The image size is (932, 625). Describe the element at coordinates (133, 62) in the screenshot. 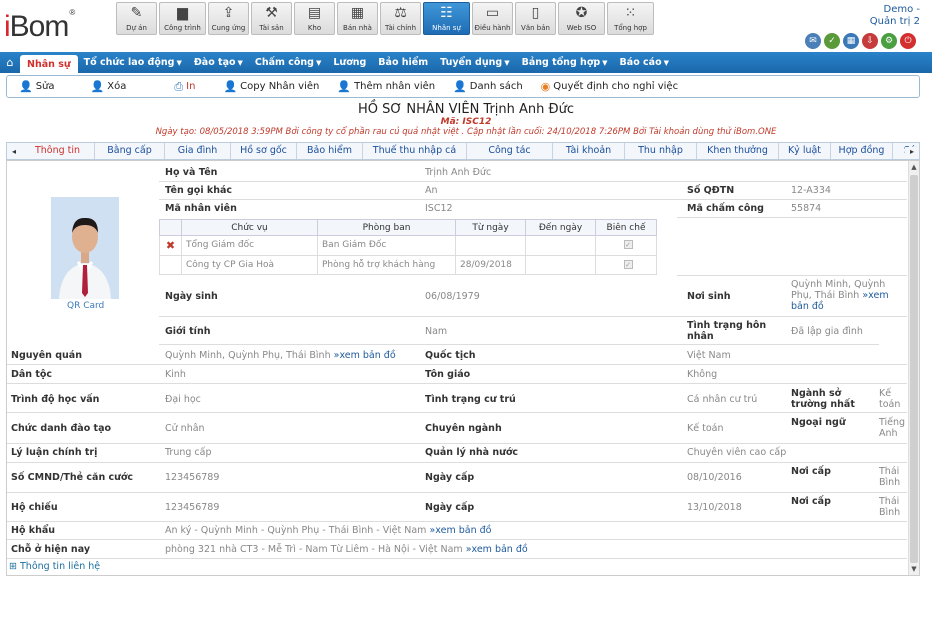

I see `menu-item: Tổ chức lao động ▼` at that location.